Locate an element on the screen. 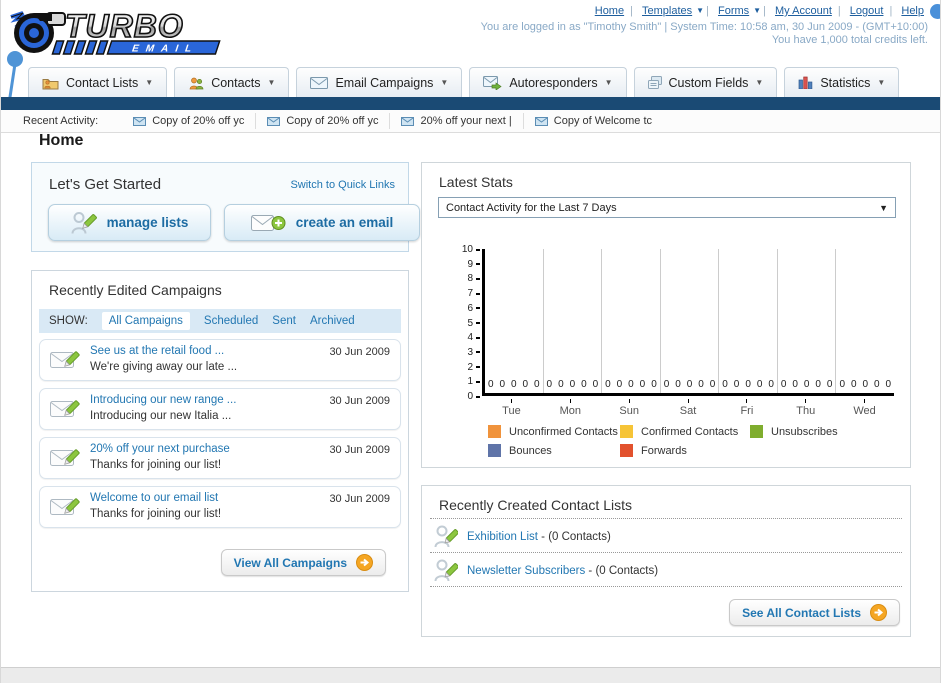 This screenshot has height=683, width=941. nav-link-templates: Templates is located at coordinates (667, 11).